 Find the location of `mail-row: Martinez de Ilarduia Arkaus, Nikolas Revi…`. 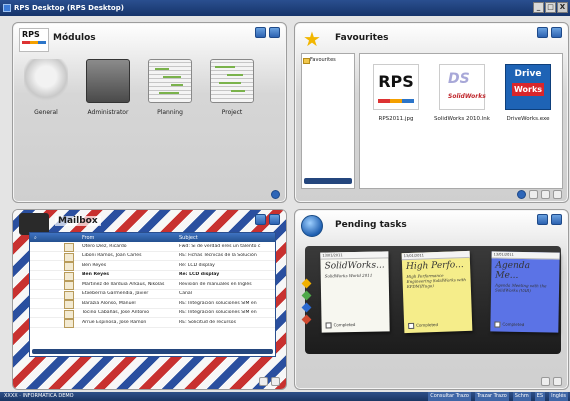

mail-row: Martinez de Ilarduia Arkaus, Nikolas Revi… is located at coordinates (152, 285).